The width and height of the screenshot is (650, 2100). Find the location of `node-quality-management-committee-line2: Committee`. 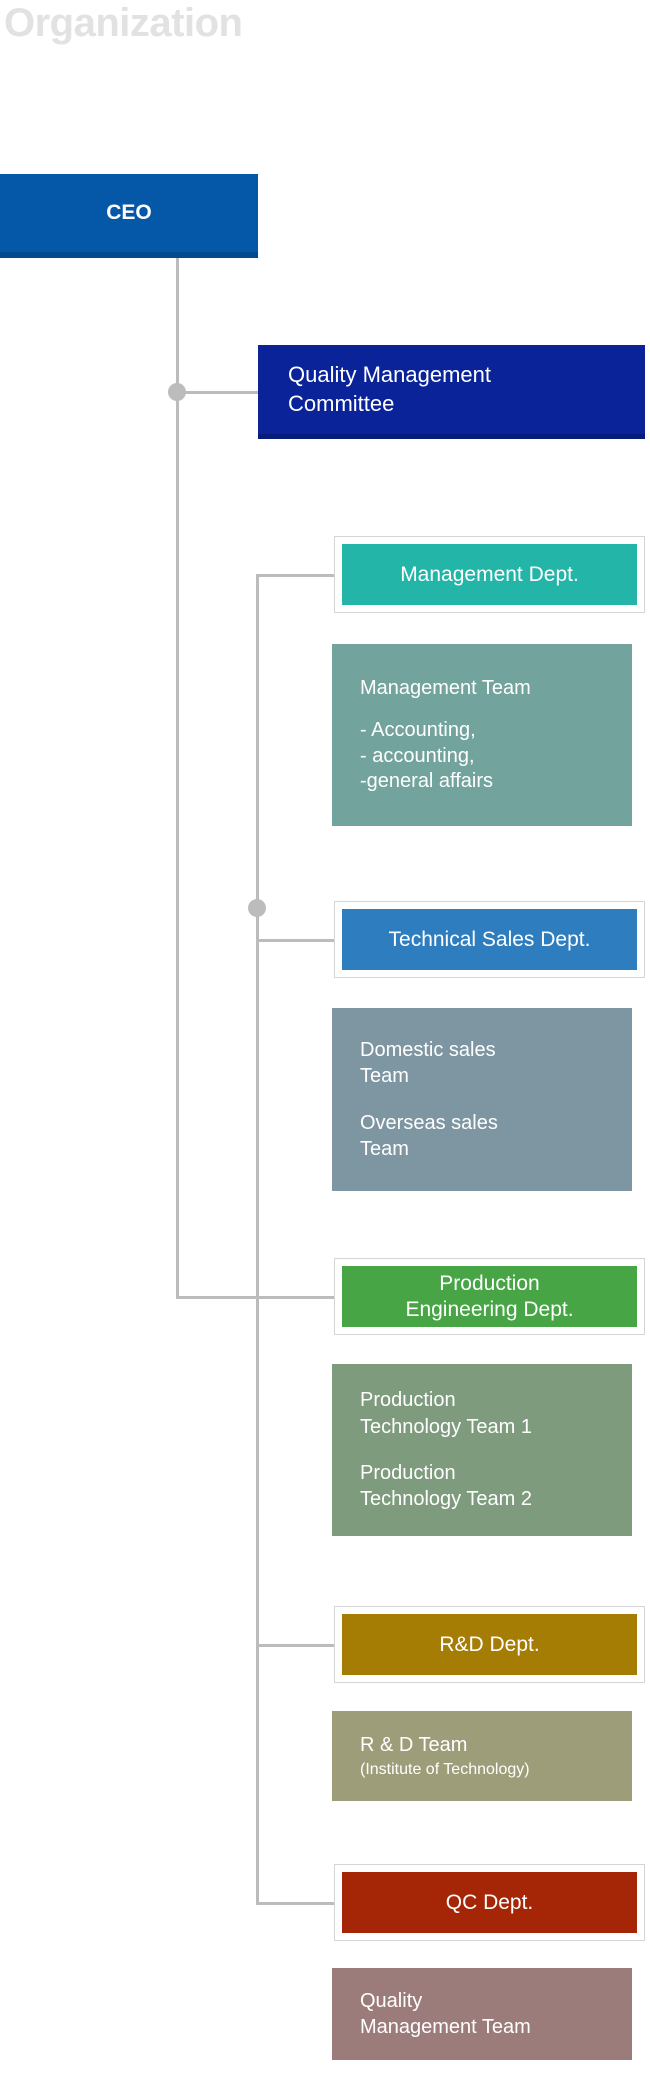

node-quality-management-committee-line2: Committee is located at coordinates (341, 403).